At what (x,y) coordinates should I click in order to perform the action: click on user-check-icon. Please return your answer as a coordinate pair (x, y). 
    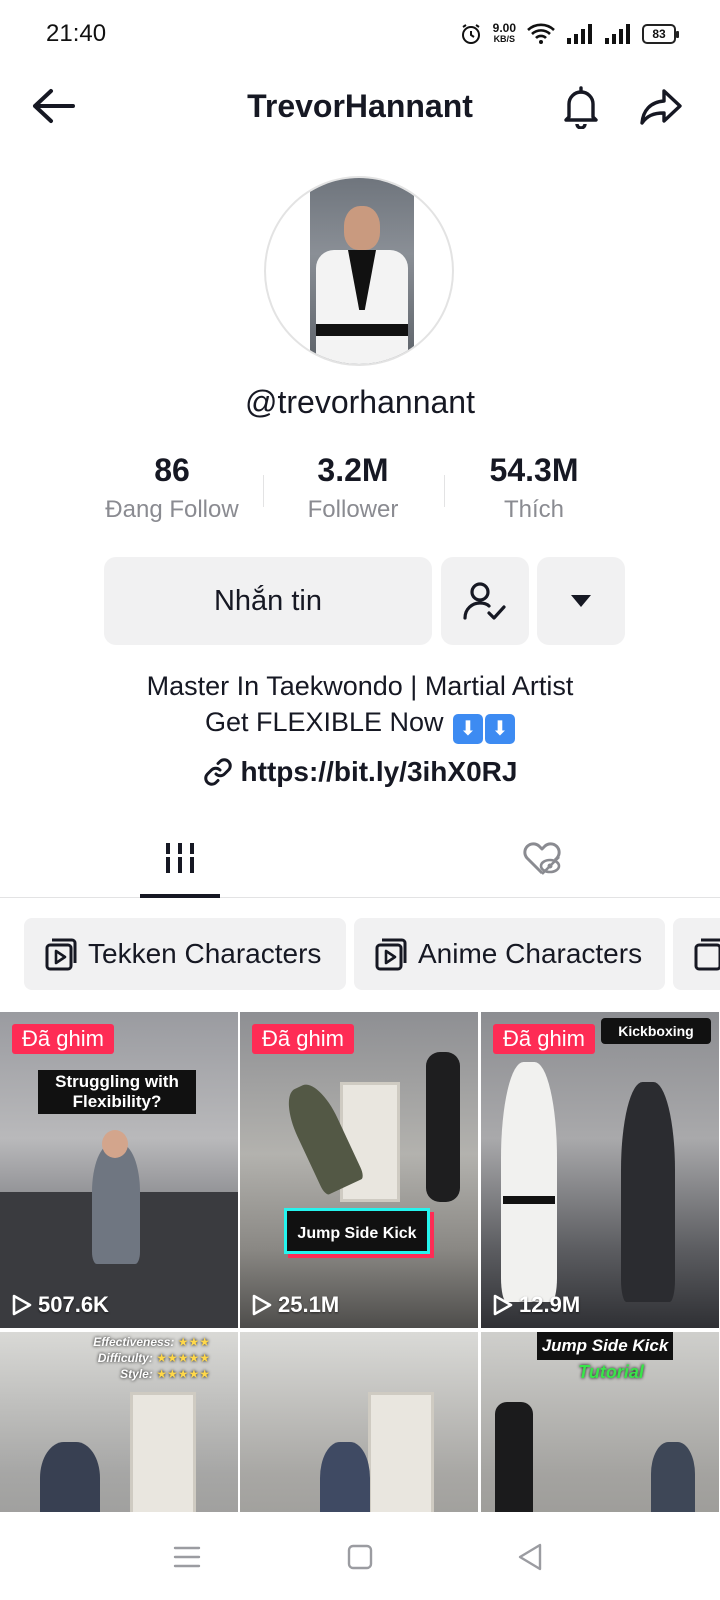
    Looking at the image, I should click on (484, 601).